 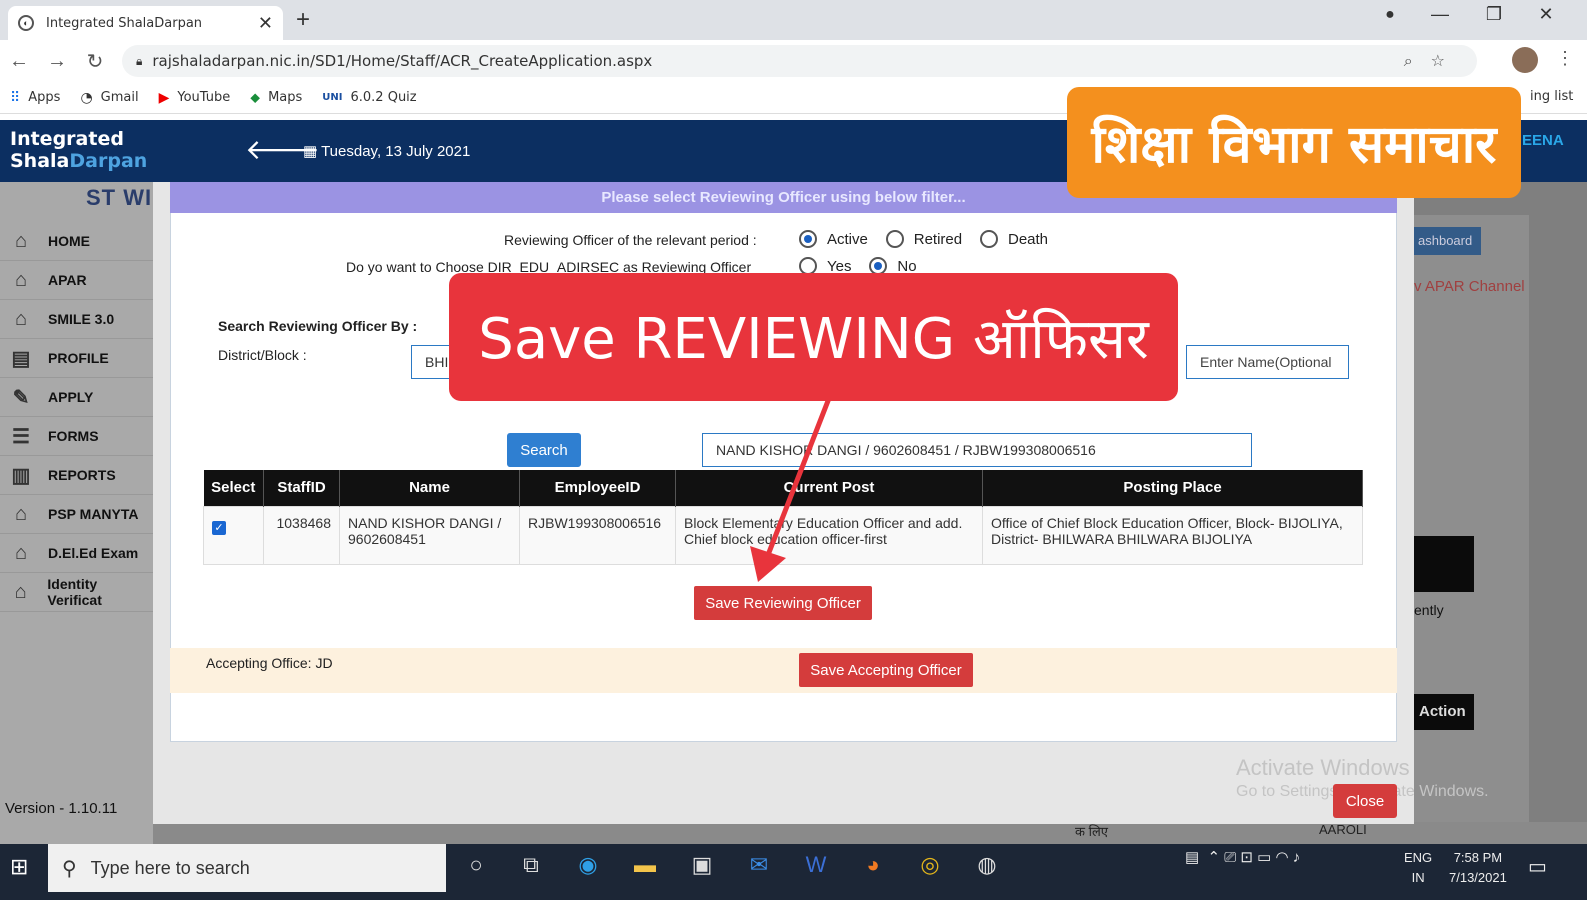 What do you see at coordinates (989, 239) in the screenshot?
I see `radio-death-circle` at bounding box center [989, 239].